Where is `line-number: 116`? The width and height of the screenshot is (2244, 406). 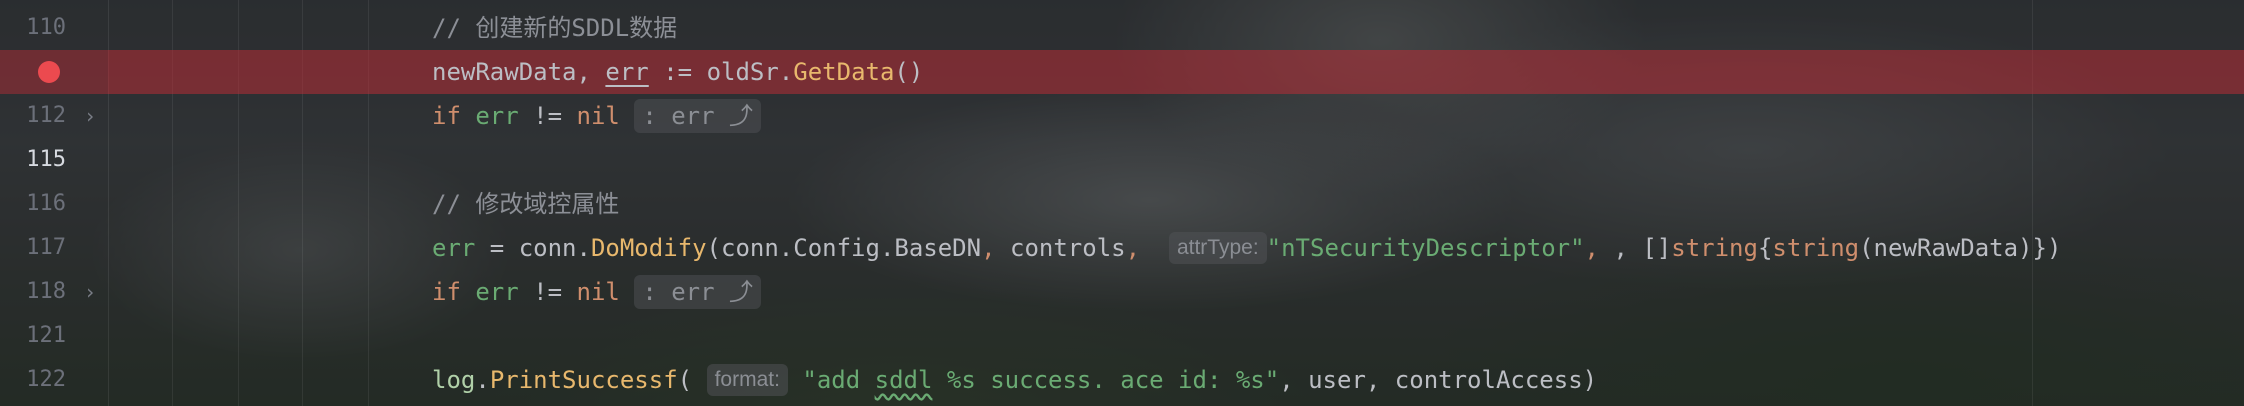
line-number: 116 is located at coordinates (33, 204).